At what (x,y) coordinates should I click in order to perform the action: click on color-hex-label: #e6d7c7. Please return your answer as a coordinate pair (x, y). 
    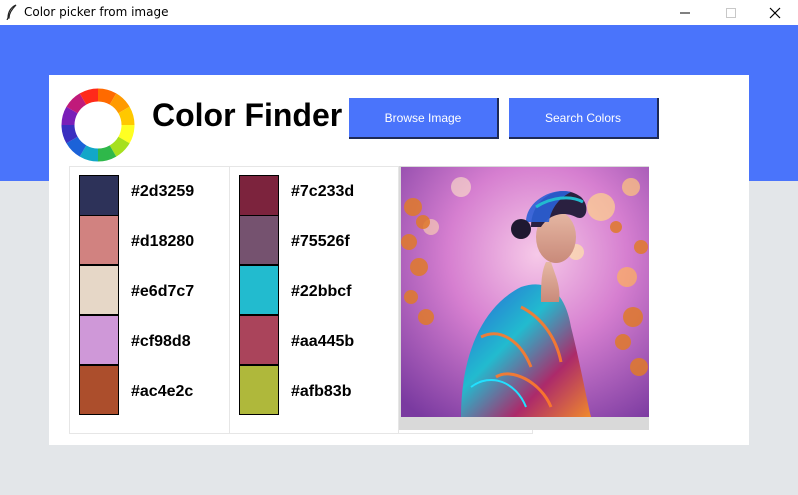
    Looking at the image, I should click on (163, 291).